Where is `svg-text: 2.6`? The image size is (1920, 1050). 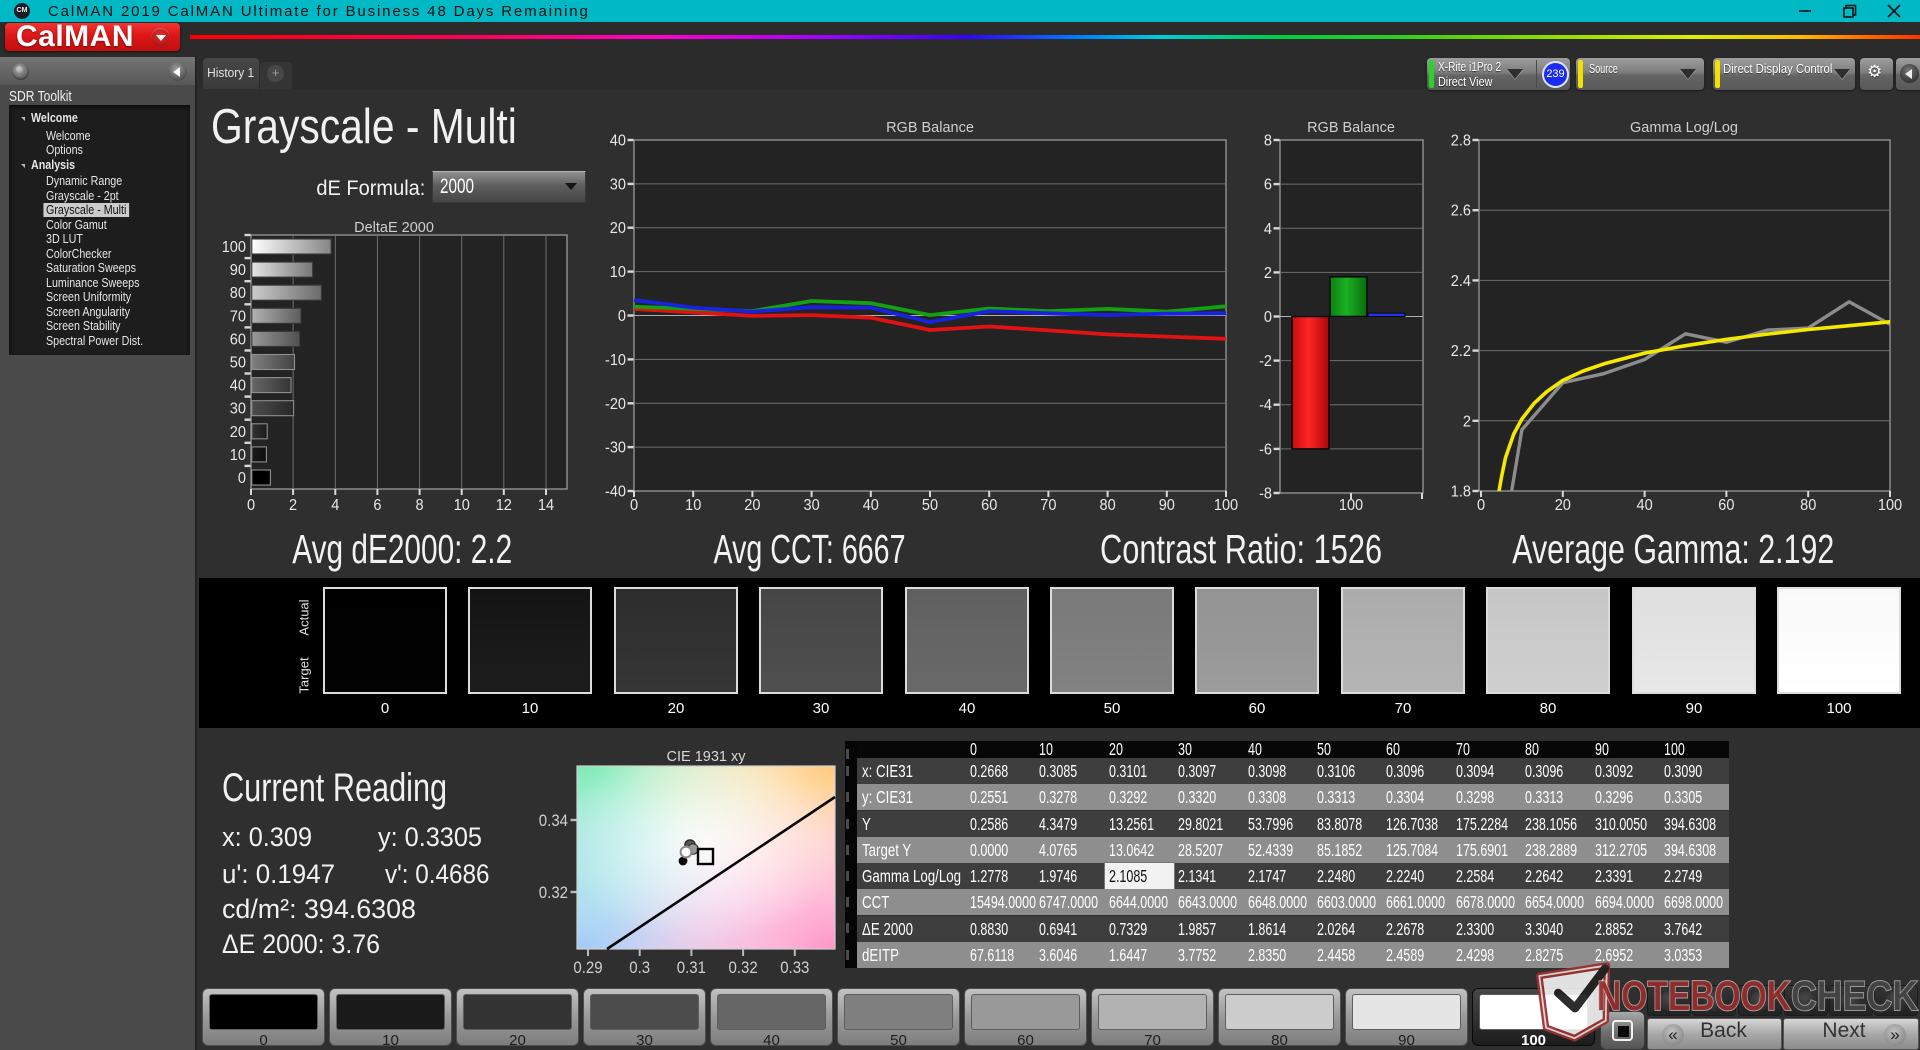
svg-text: 2.6 is located at coordinates (1461, 211).